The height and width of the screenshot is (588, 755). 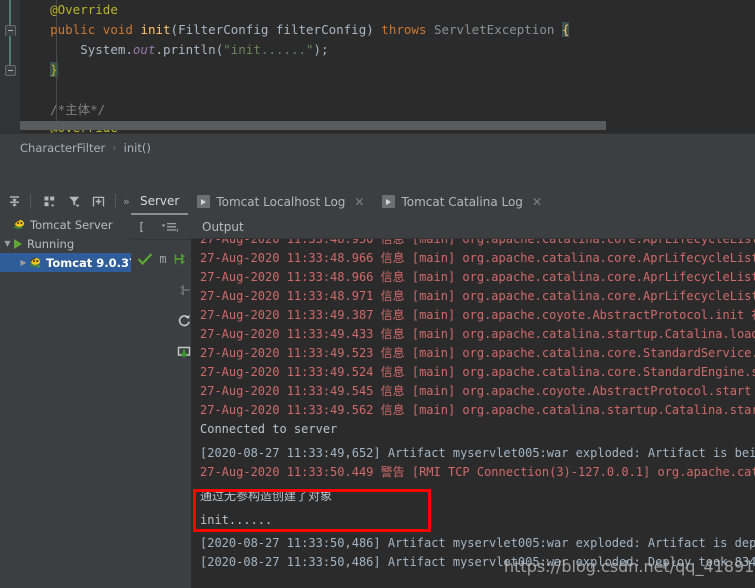 I want to click on console-toolbar: », so click(x=65, y=201).